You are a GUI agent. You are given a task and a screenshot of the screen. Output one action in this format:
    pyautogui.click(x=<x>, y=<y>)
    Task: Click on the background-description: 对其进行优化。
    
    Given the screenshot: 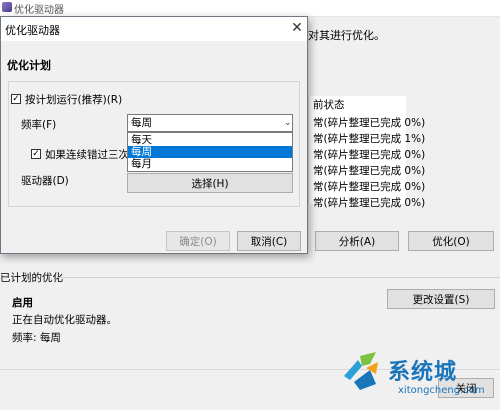 What is the action you would take?
    pyautogui.click(x=346, y=35)
    